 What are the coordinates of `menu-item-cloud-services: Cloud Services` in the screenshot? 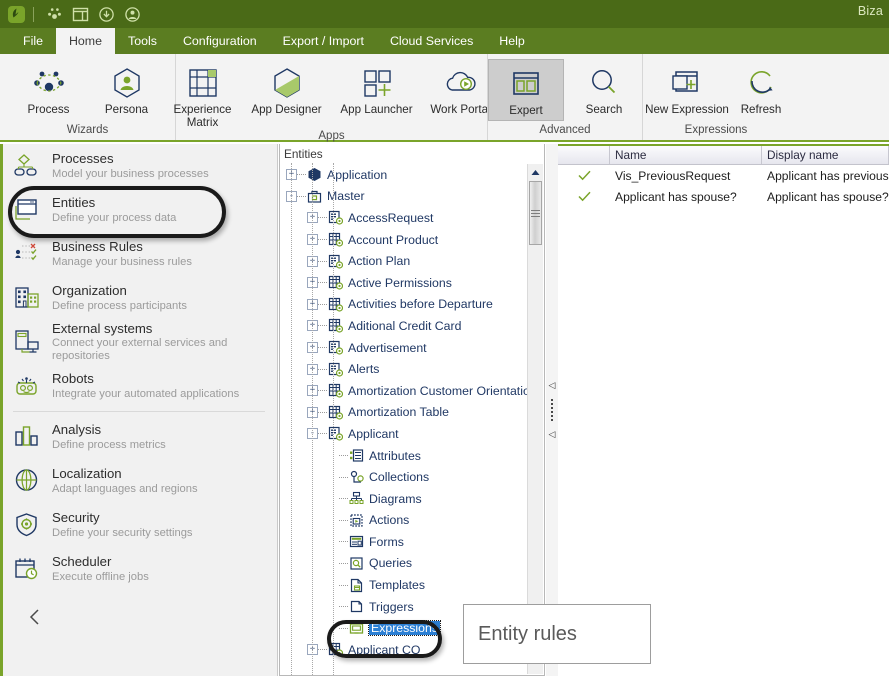 It's located at (431, 41).